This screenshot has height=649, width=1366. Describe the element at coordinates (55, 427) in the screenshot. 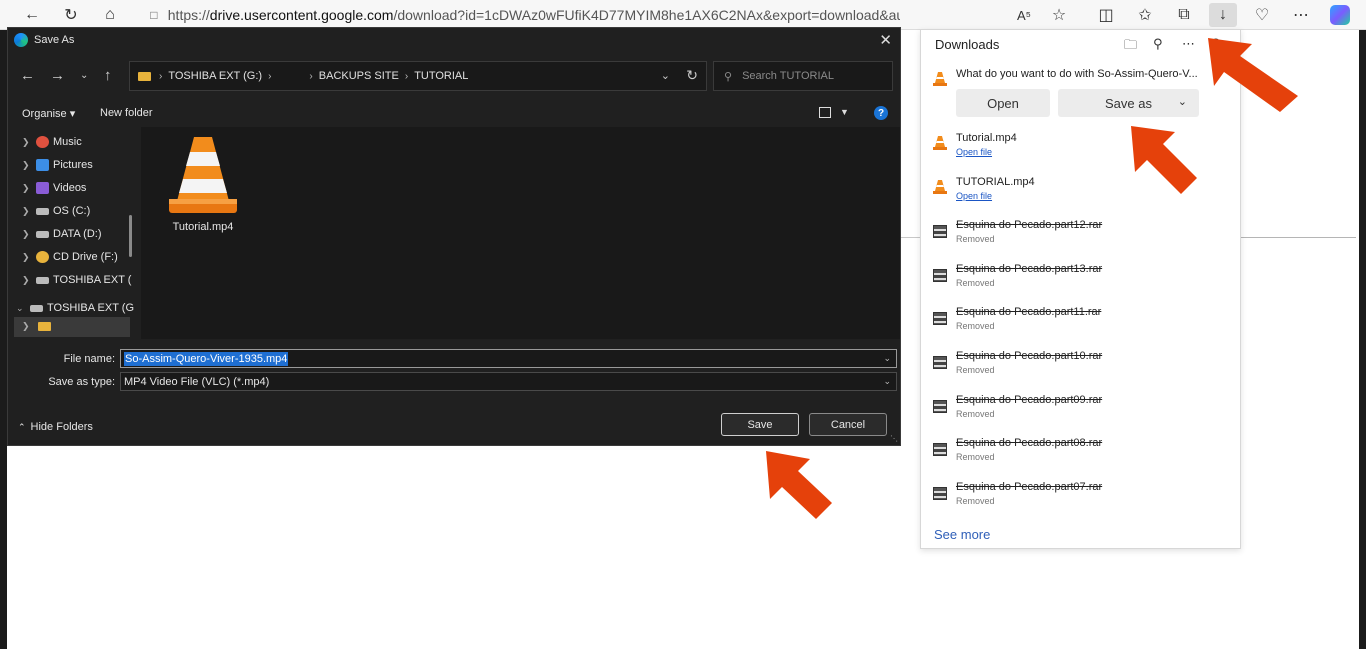

I see `hide-folders-button: ⌃ Hide Folders` at that location.